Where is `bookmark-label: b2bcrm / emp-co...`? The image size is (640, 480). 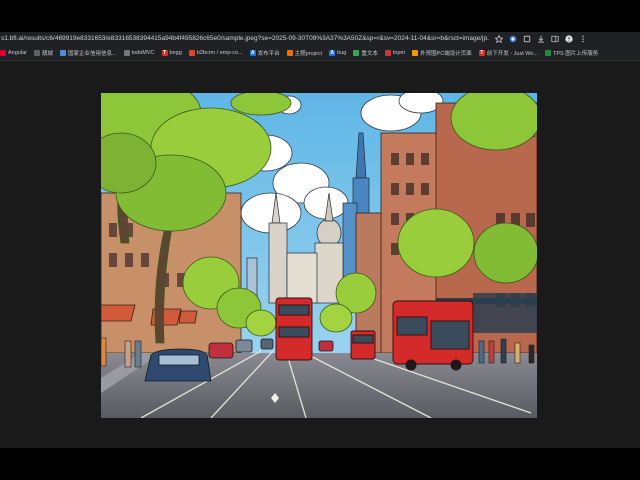 bookmark-label: b2bcrm / emp-co... is located at coordinates (219, 53).